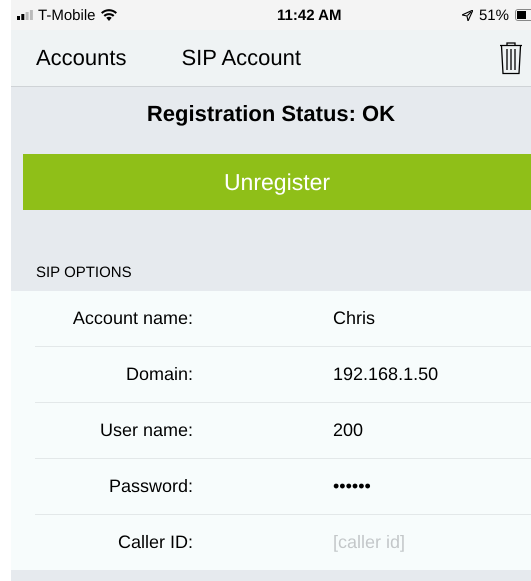 This screenshot has width=531, height=581. Describe the element at coordinates (145, 430) in the screenshot. I see `field-label: User name:` at that location.